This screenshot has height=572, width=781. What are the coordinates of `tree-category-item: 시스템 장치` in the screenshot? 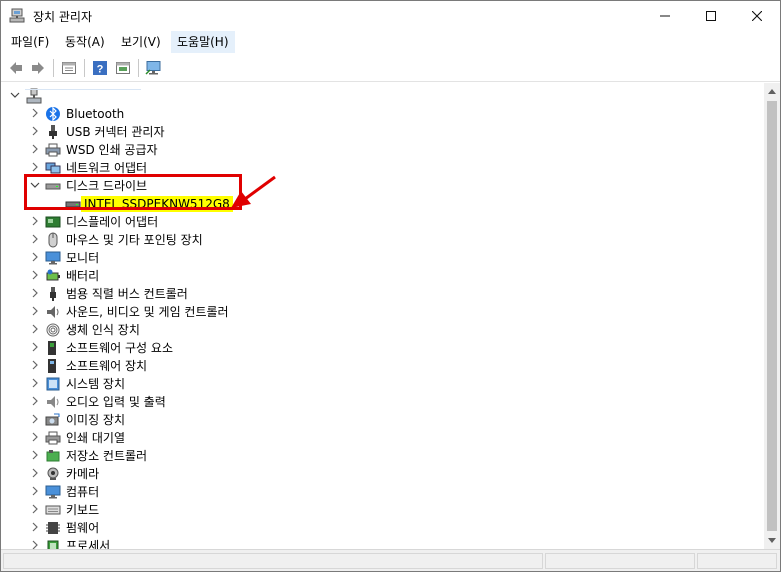 It's located at (381, 384).